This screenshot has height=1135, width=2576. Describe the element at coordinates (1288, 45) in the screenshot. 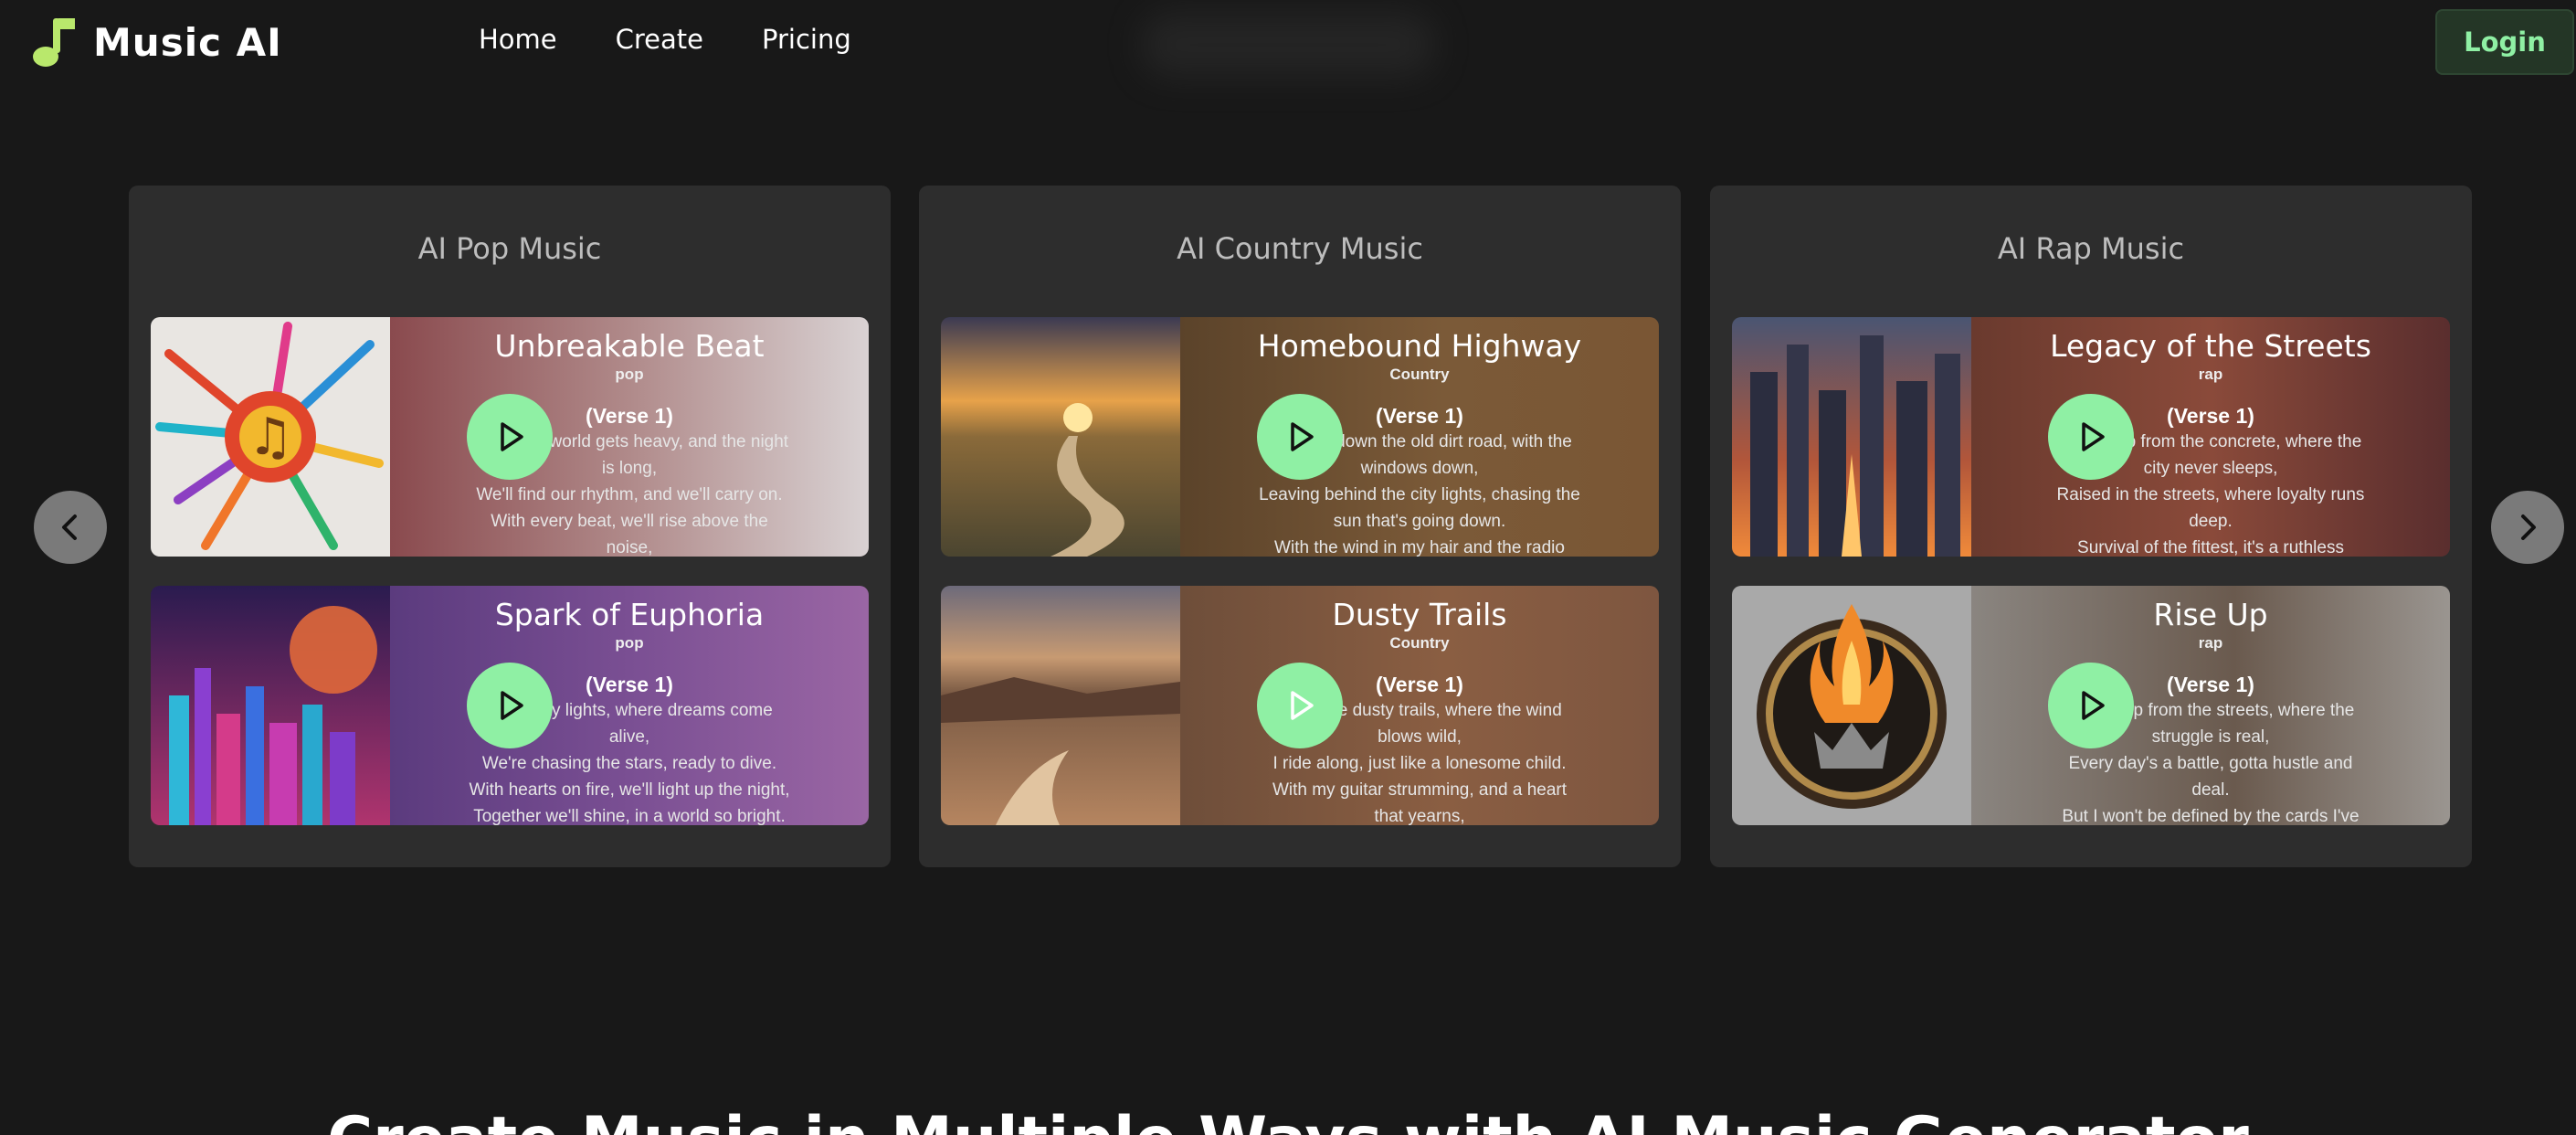

I see `blurred-decoration` at that location.